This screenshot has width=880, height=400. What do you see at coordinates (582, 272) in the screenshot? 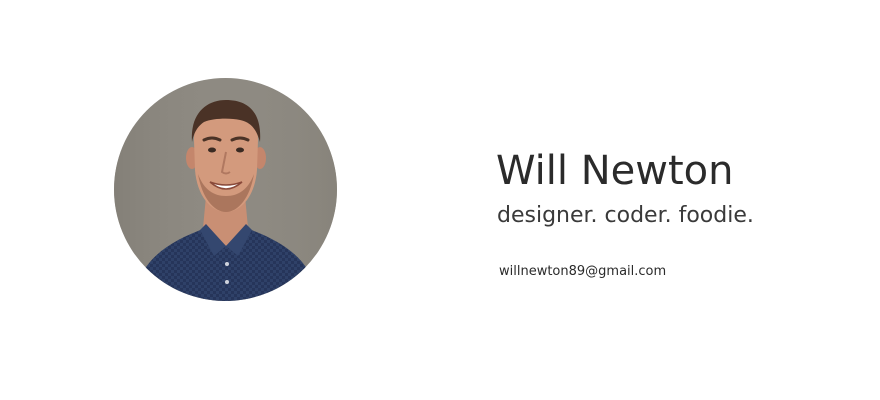
I see `email-link: willnewton89@gmail.com` at bounding box center [582, 272].